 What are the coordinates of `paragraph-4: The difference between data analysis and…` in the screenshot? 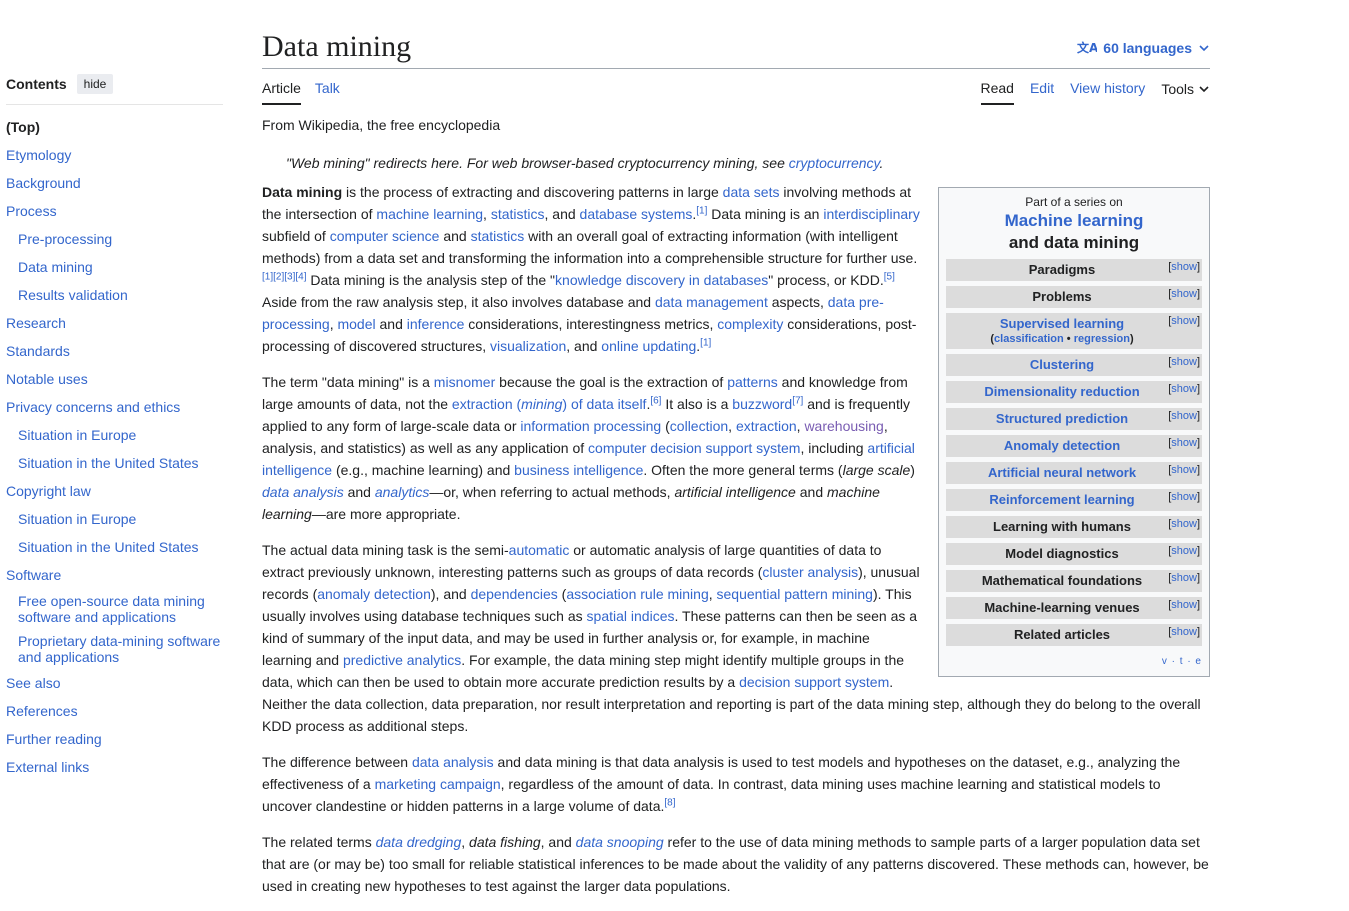 It's located at (721, 784).